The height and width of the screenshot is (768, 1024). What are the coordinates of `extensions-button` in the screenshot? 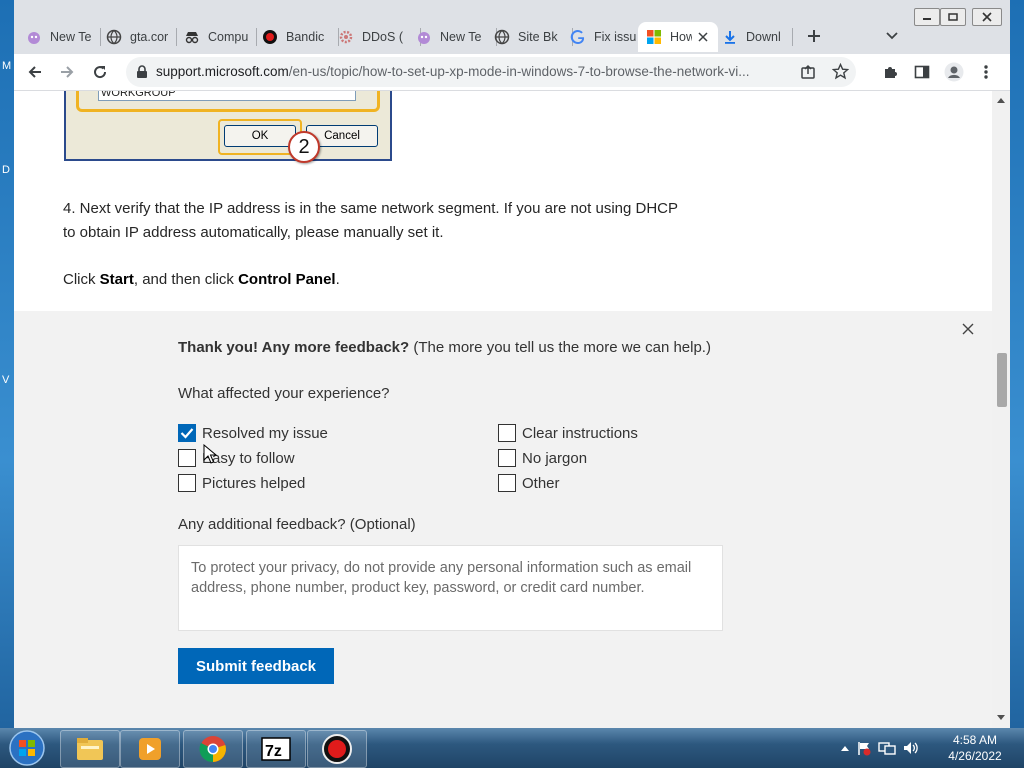 It's located at (890, 72).